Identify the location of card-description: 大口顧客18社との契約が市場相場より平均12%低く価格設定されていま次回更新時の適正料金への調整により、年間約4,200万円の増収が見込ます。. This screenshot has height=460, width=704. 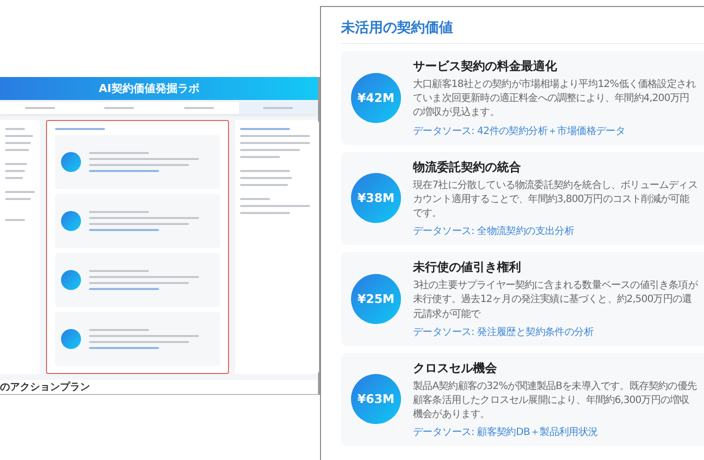
(555, 99).